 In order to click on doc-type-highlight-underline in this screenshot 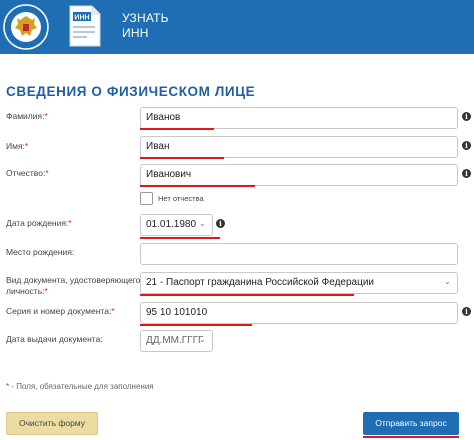, I will do `click(247, 295)`.